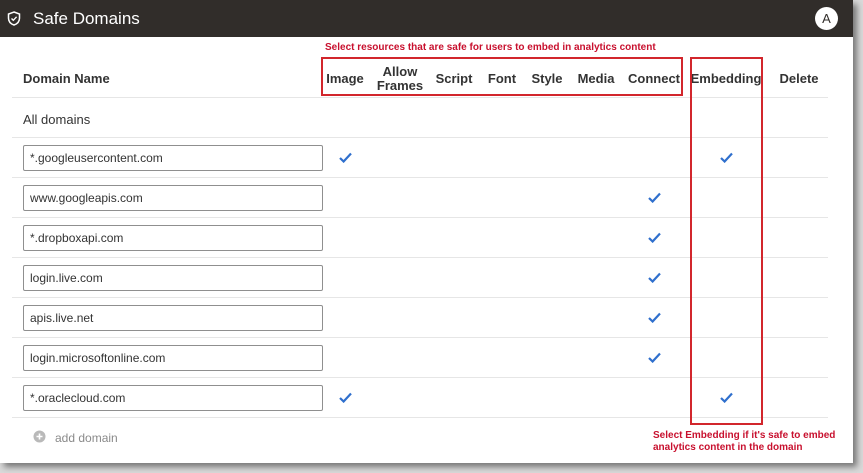 This screenshot has width=863, height=473. I want to click on add-domain-button: add domain, so click(83, 438).